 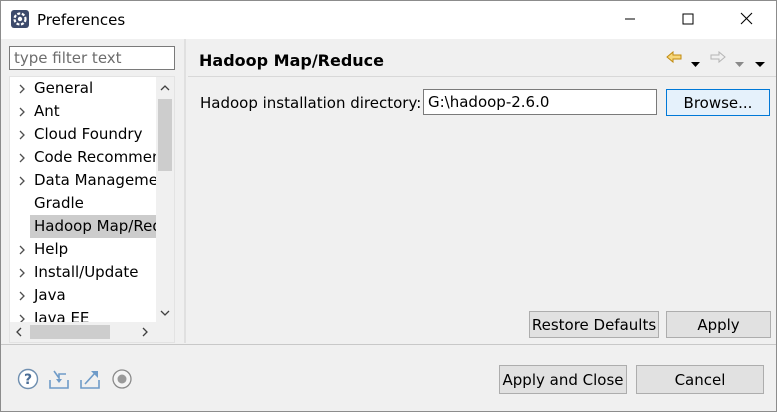 What do you see at coordinates (674, 59) in the screenshot?
I see `back-arrow-icon` at bounding box center [674, 59].